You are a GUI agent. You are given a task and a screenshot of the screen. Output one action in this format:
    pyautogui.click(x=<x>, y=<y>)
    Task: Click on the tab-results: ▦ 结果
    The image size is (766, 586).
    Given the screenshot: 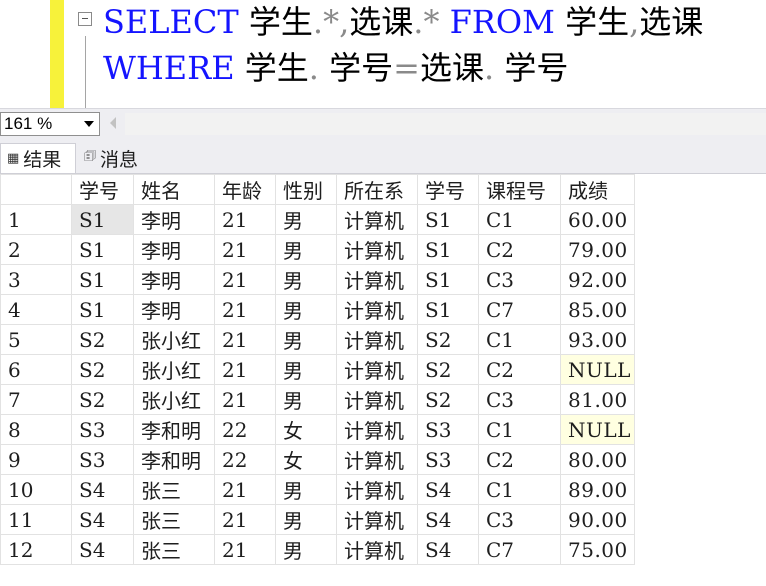 What is the action you would take?
    pyautogui.click(x=38, y=158)
    